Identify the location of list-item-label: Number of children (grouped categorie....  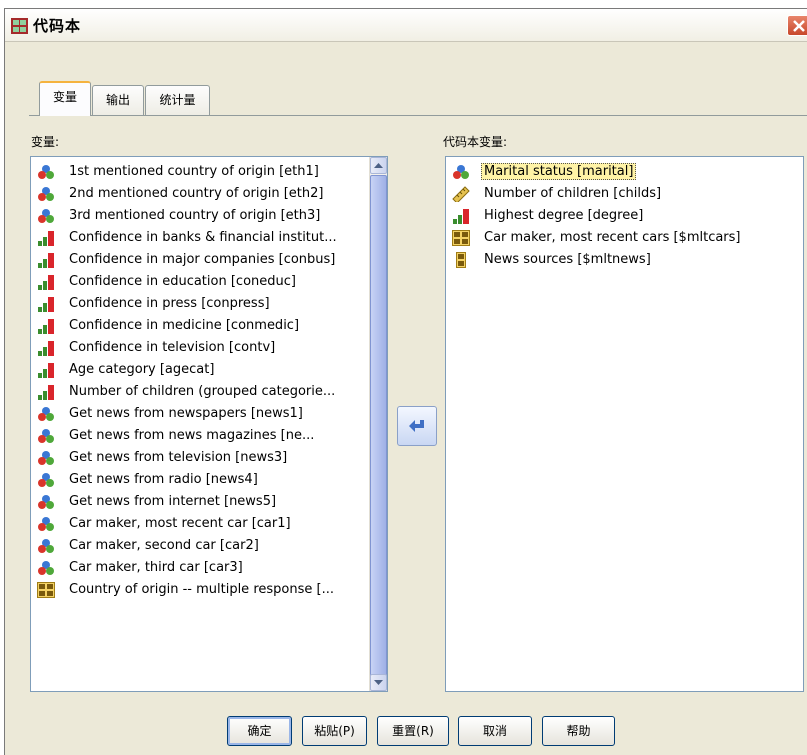
(202, 391).